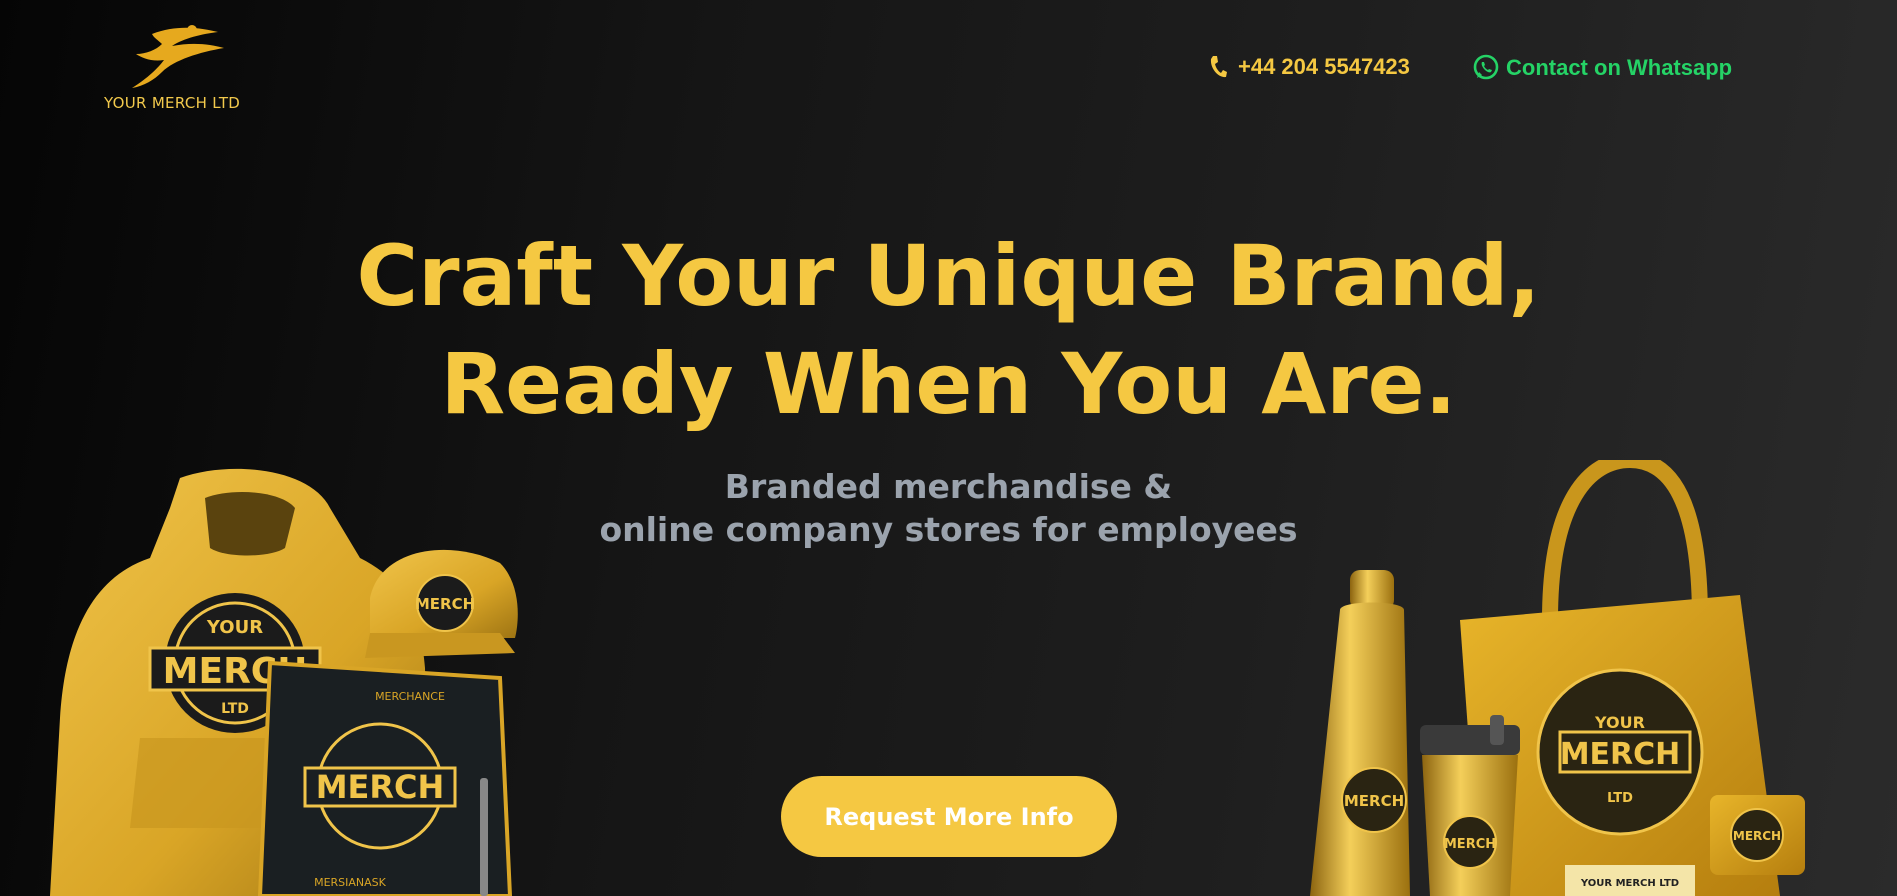  I want to click on phone-icon, so click(1218, 67).